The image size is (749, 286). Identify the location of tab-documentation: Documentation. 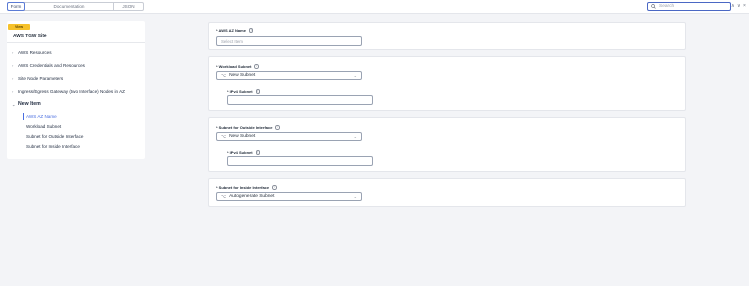
(69, 6).